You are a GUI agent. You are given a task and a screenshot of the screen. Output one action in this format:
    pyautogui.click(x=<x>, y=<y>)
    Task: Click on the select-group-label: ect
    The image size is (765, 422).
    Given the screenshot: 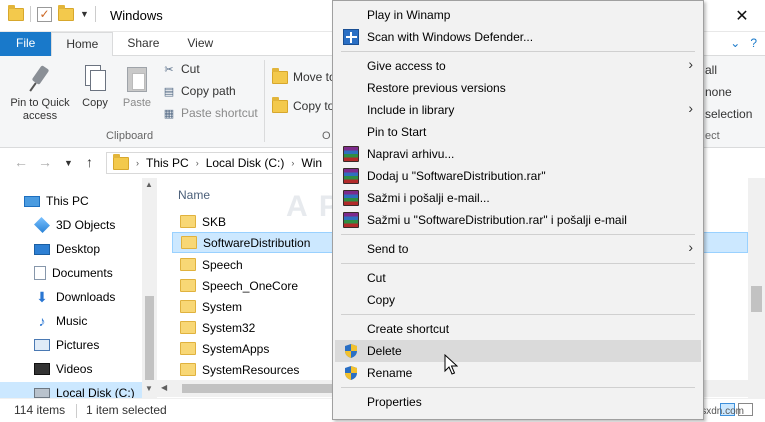 What is the action you would take?
    pyautogui.click(x=712, y=136)
    